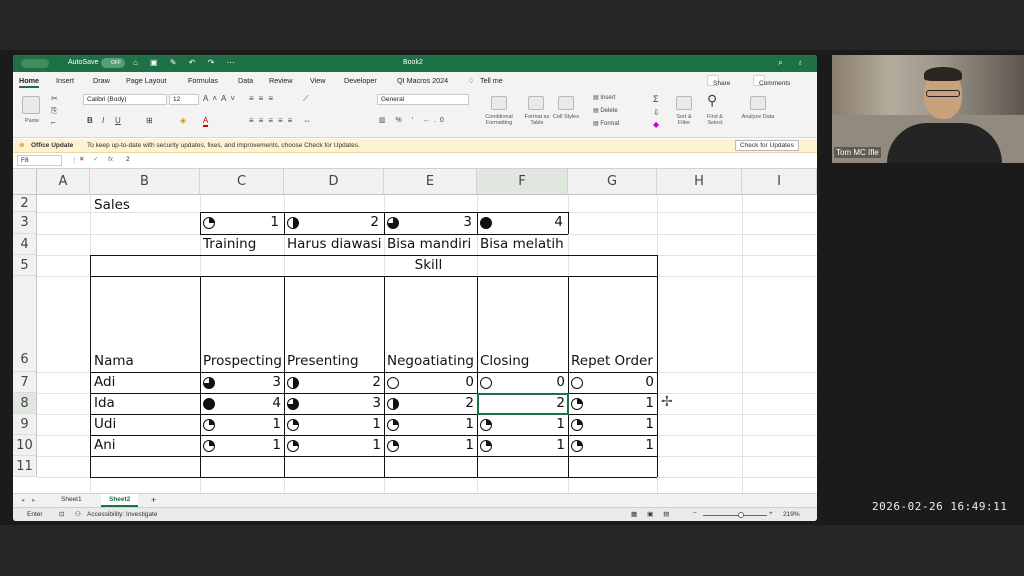 The height and width of the screenshot is (576, 1024). Describe the element at coordinates (25, 445) in the screenshot. I see `row-header-10: 10` at that location.